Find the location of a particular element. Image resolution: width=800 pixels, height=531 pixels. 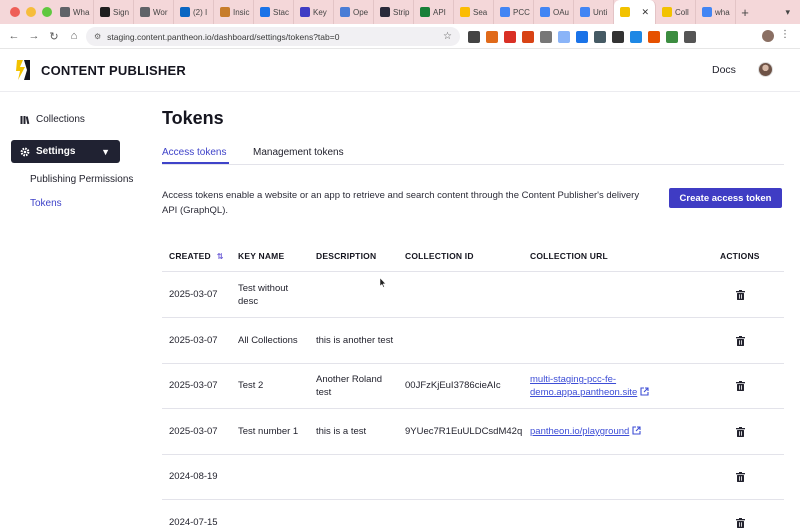

column-header-created: CREATED ⇅ is located at coordinates (196, 256).